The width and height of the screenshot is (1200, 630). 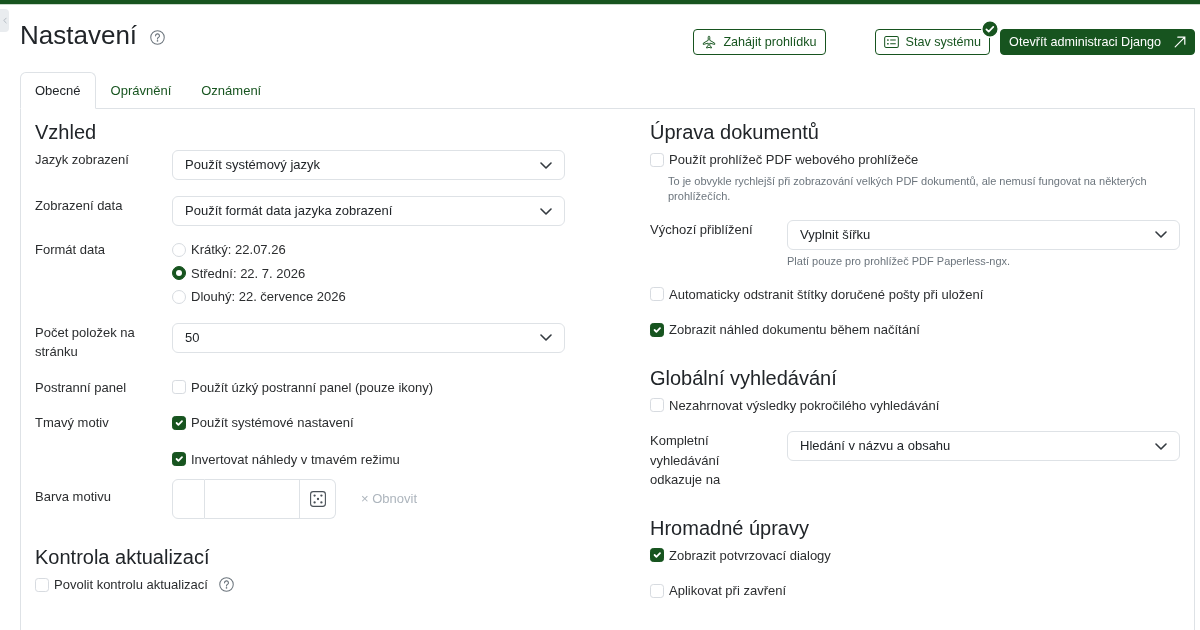 I want to click on section-heading: Kontrola aktualizací, so click(x=123, y=557).